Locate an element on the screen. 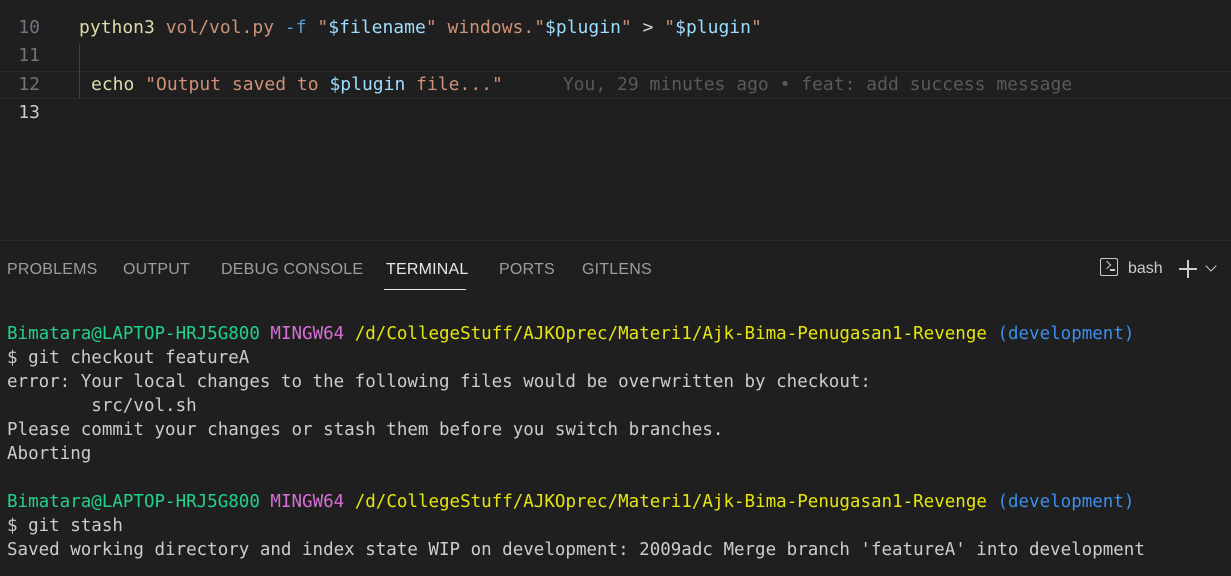 The image size is (1231, 576). code-token: file..." is located at coordinates (454, 84).